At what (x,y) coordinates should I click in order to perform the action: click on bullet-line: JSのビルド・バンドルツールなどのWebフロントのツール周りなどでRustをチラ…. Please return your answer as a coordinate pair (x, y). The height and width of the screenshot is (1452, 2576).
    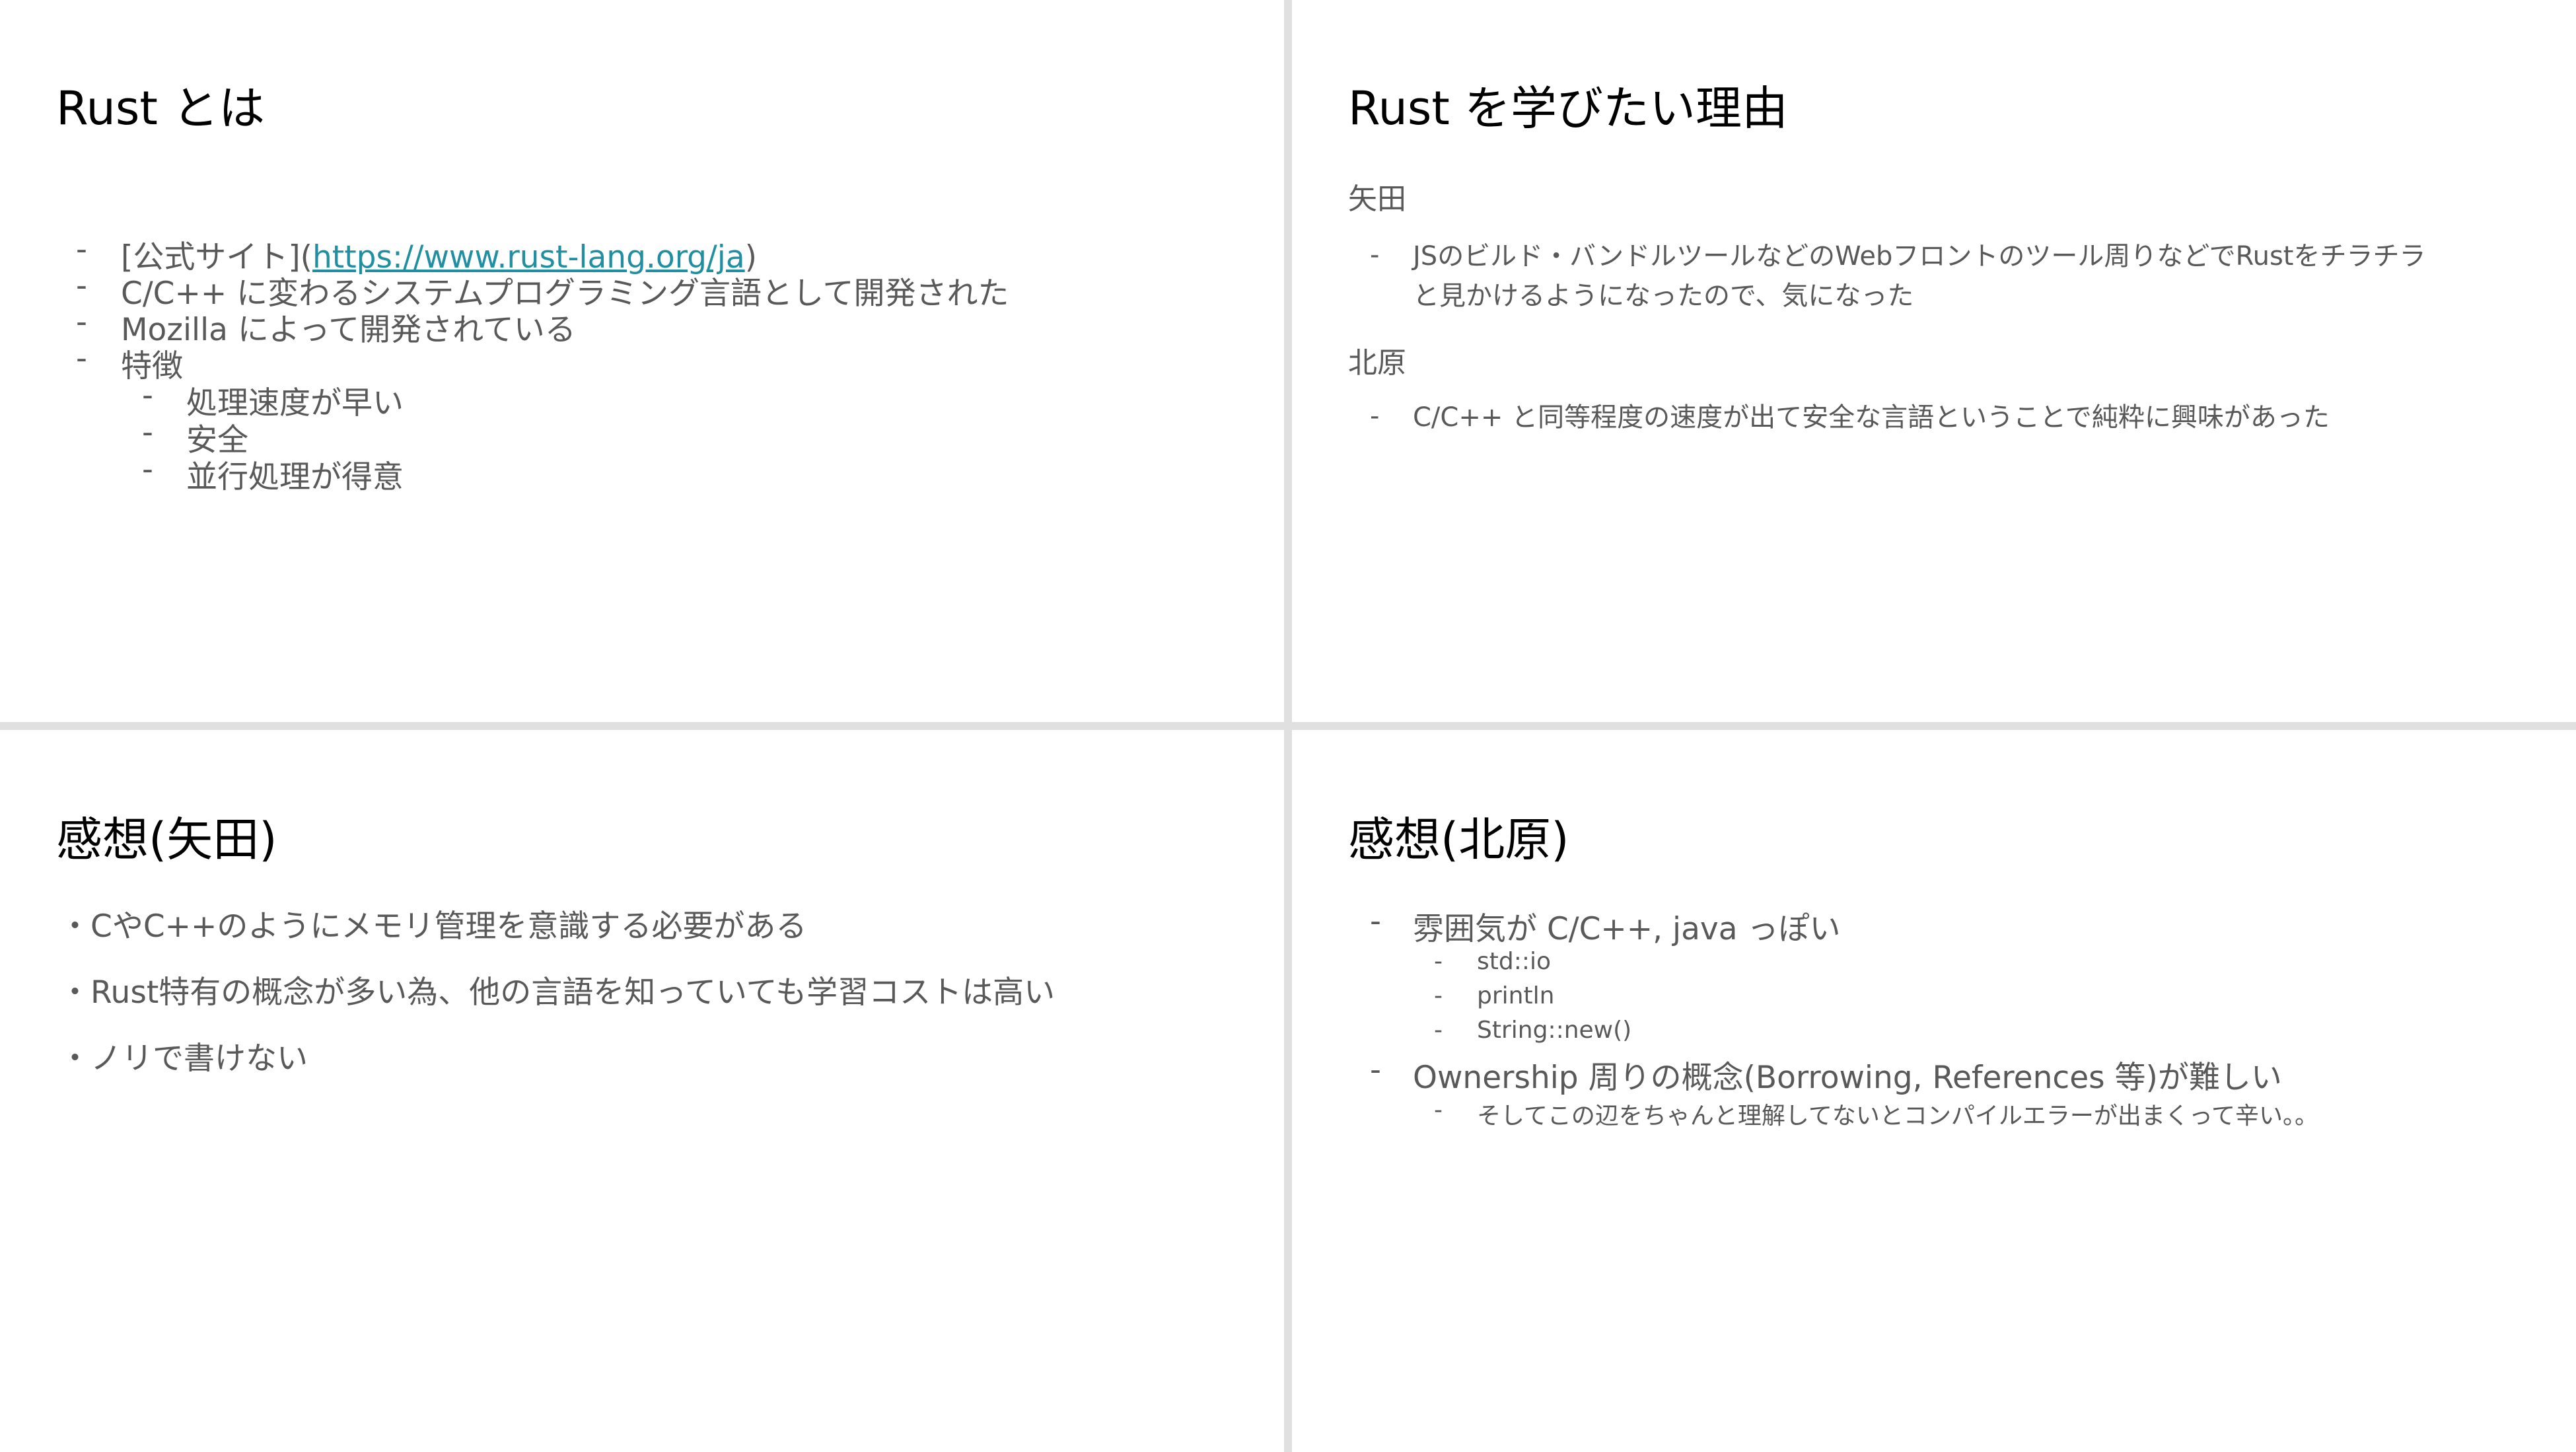
    Looking at the image, I should click on (1919, 256).